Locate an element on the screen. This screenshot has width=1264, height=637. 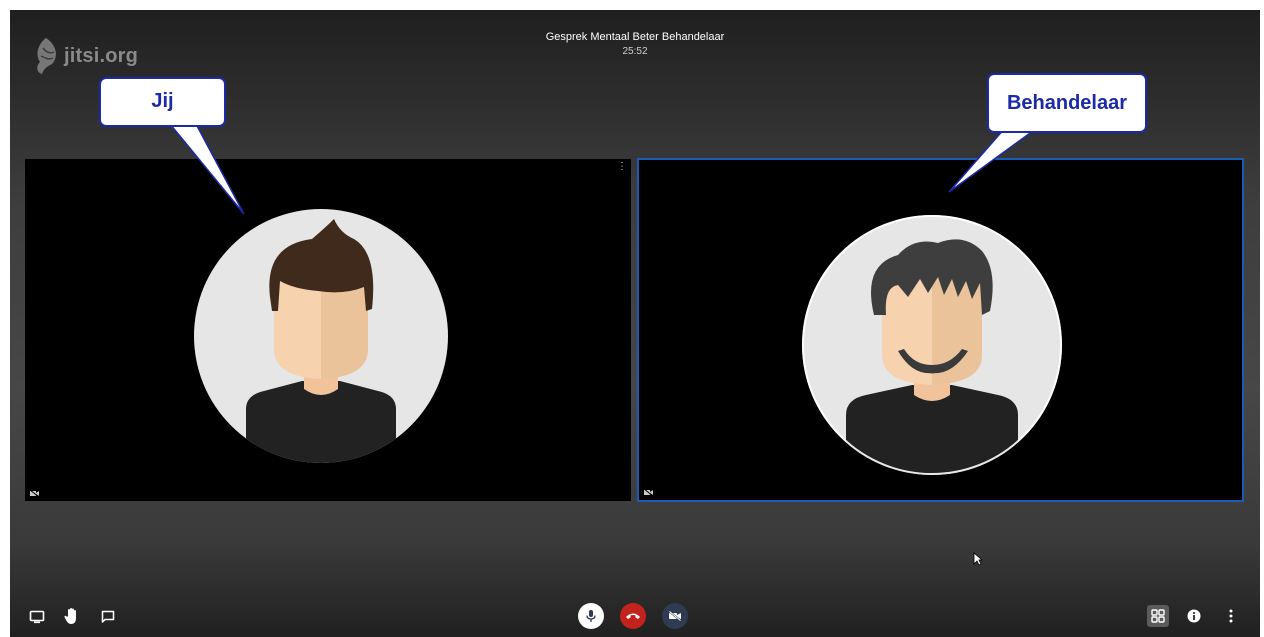
info-icon is located at coordinates (1194, 616).